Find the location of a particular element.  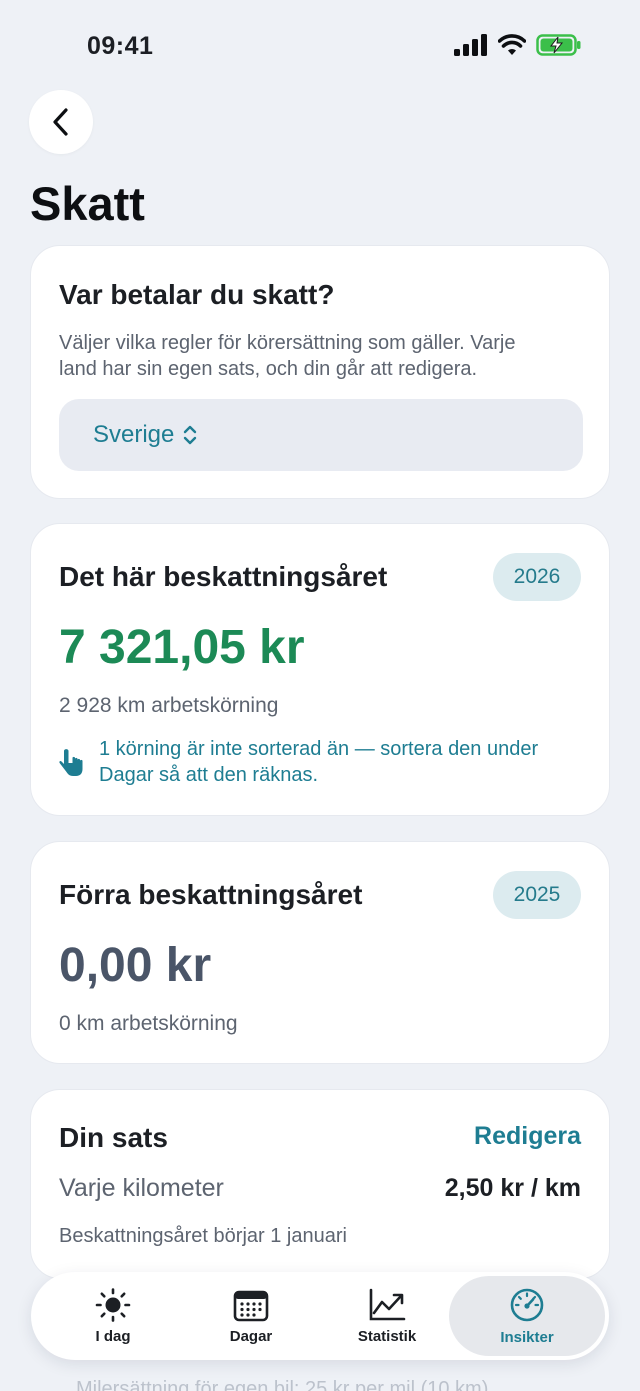

chevron-left-icon is located at coordinates (60, 122).